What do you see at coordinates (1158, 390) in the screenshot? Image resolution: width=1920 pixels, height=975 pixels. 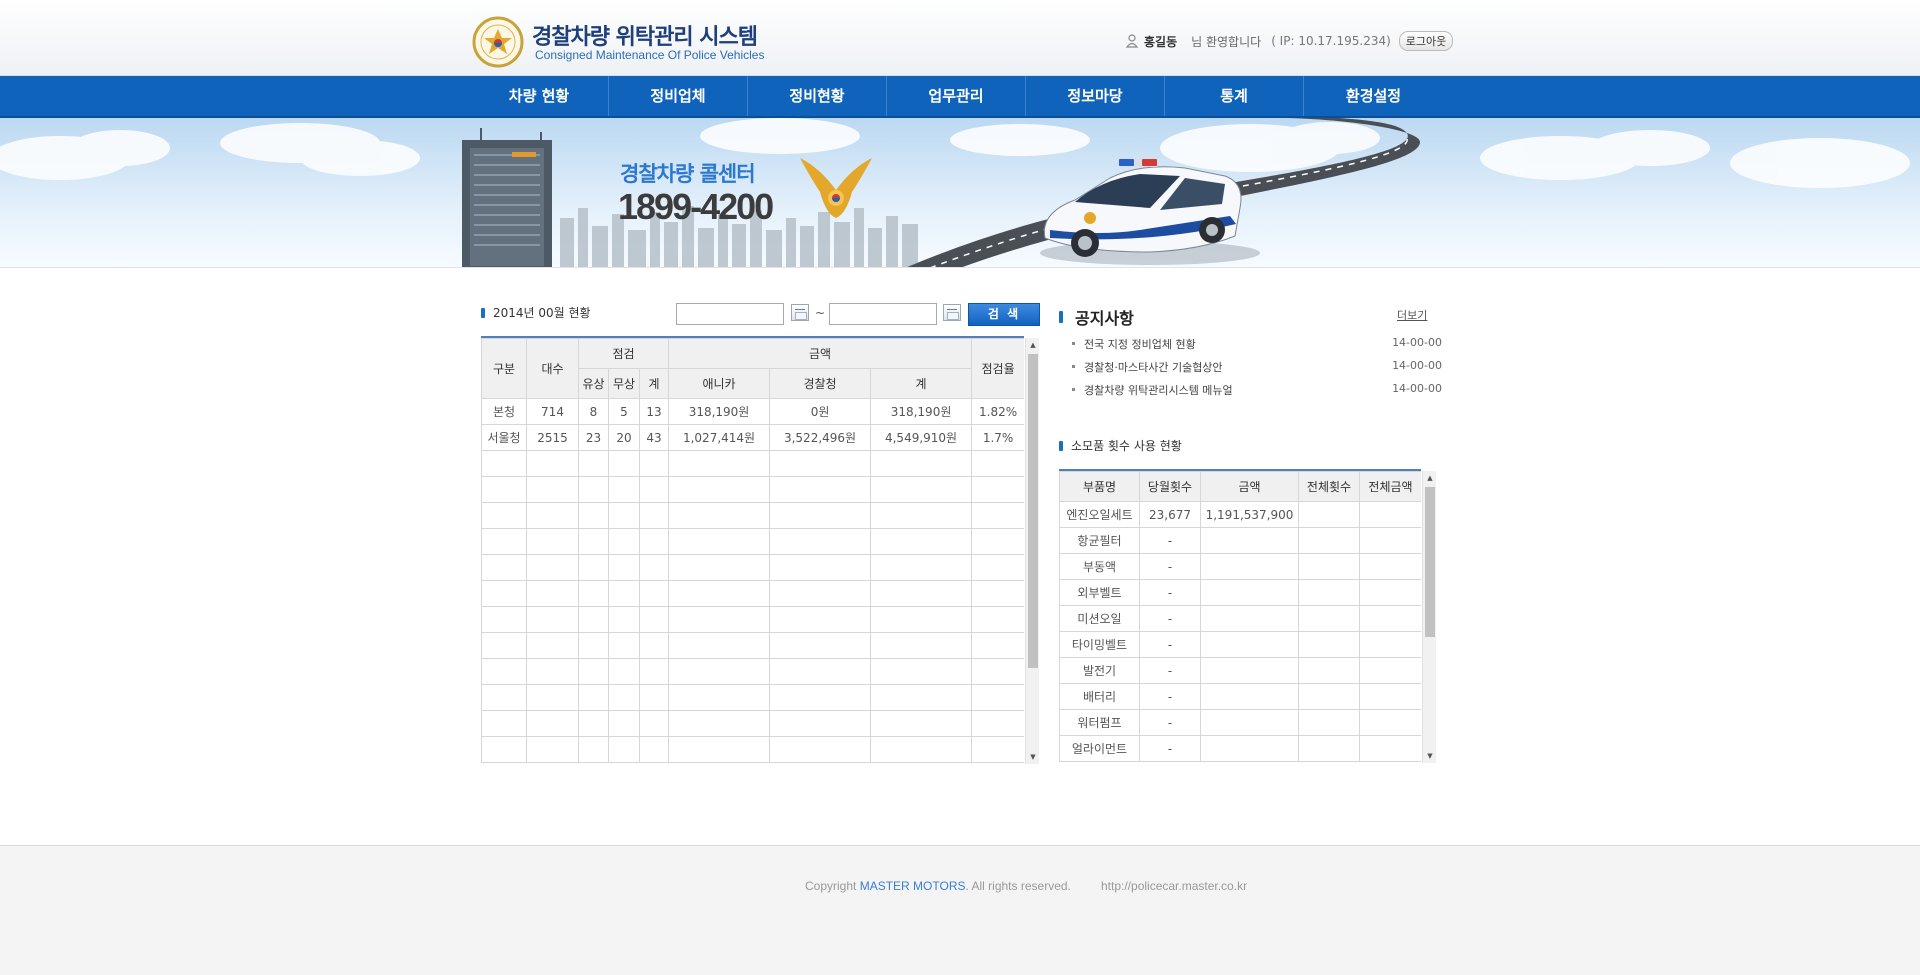 I see `notice-item-text: 경찰차량 위탁관리시스템 메뉴얼` at bounding box center [1158, 390].